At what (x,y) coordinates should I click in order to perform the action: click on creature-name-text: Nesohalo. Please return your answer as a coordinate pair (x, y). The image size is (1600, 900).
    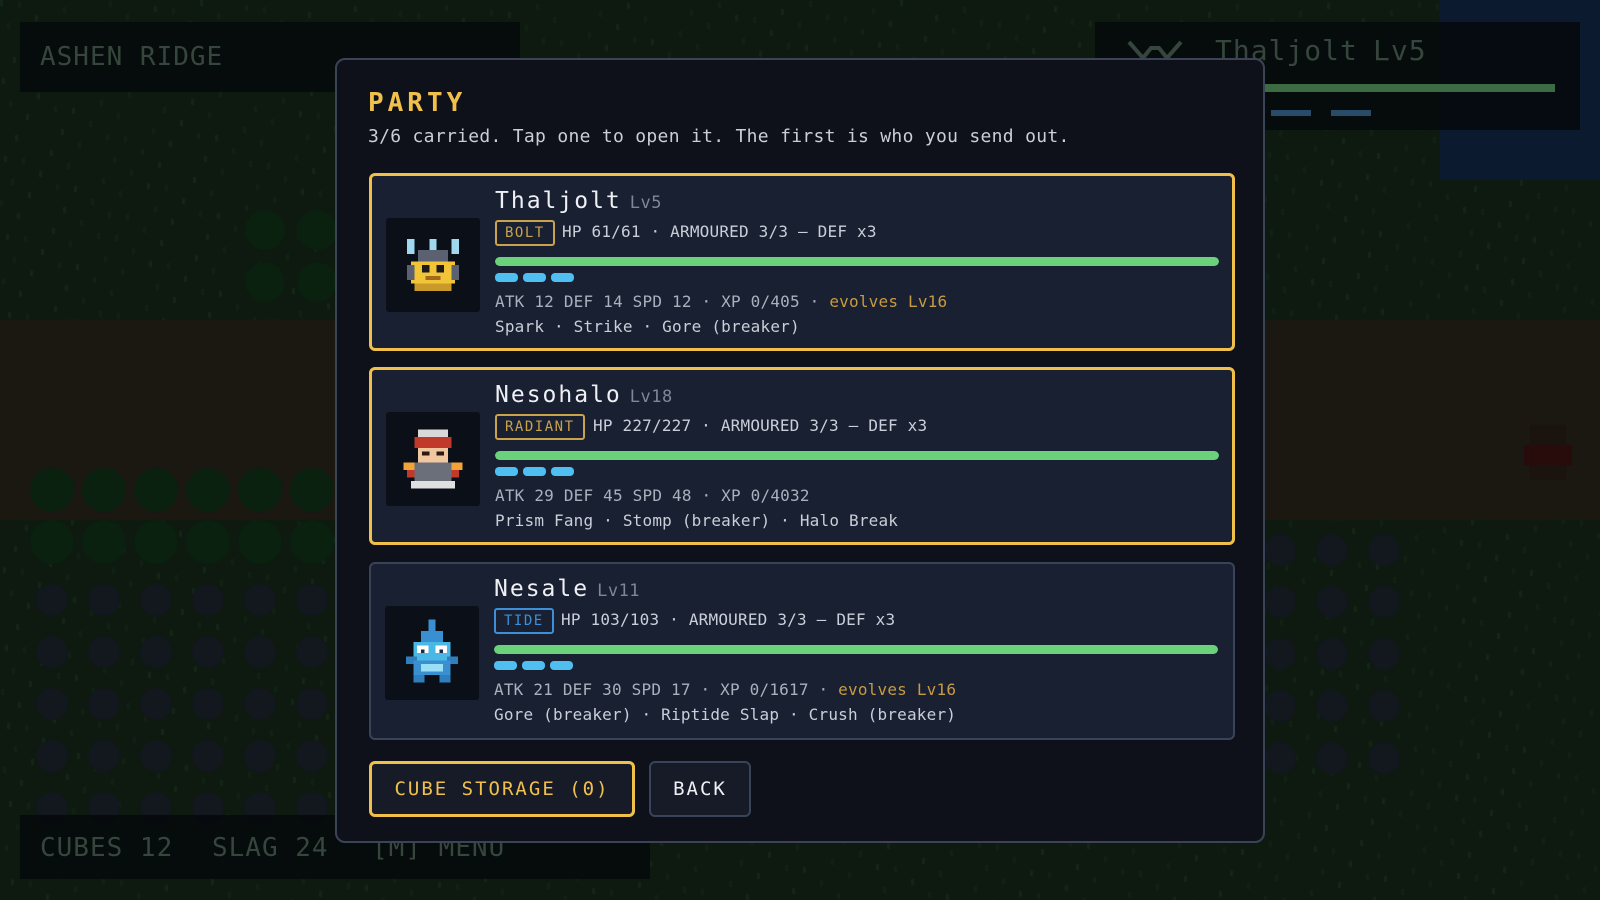
    Looking at the image, I should click on (558, 395).